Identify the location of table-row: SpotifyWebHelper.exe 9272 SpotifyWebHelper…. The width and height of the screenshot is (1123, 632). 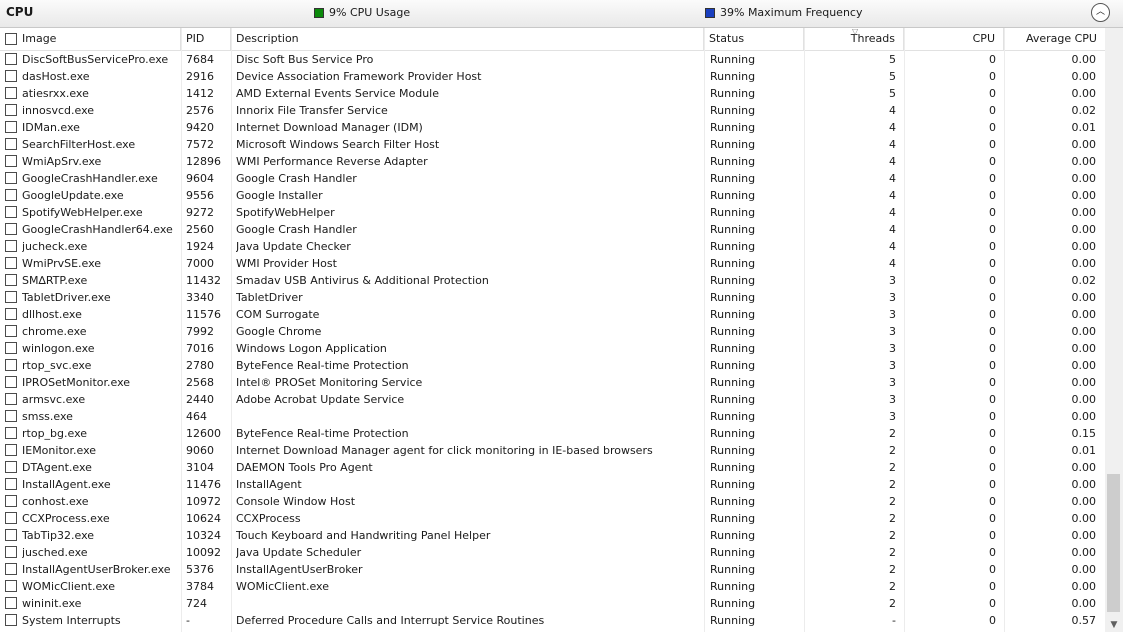
(552, 212).